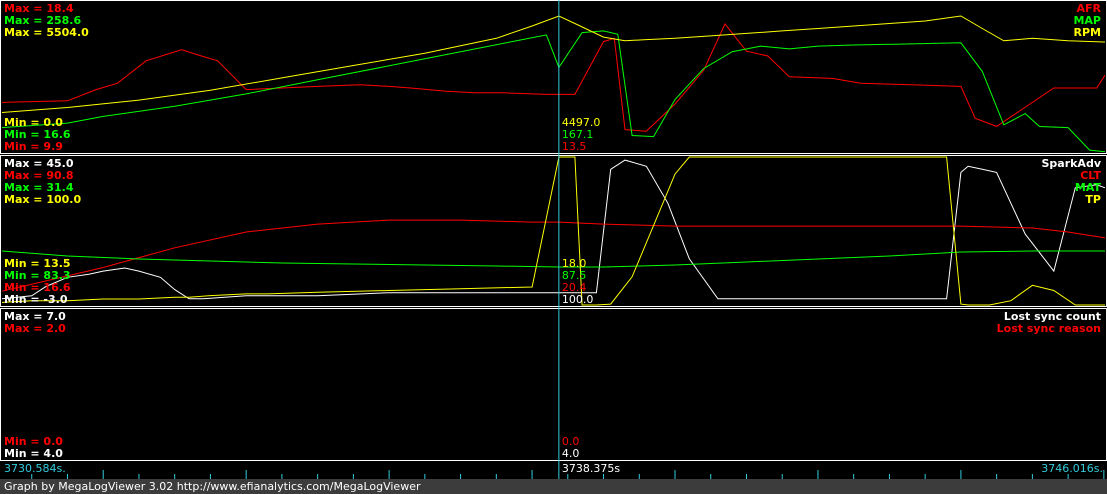  What do you see at coordinates (33, 453) in the screenshot?
I see `min-label: Min = 4.0` at bounding box center [33, 453].